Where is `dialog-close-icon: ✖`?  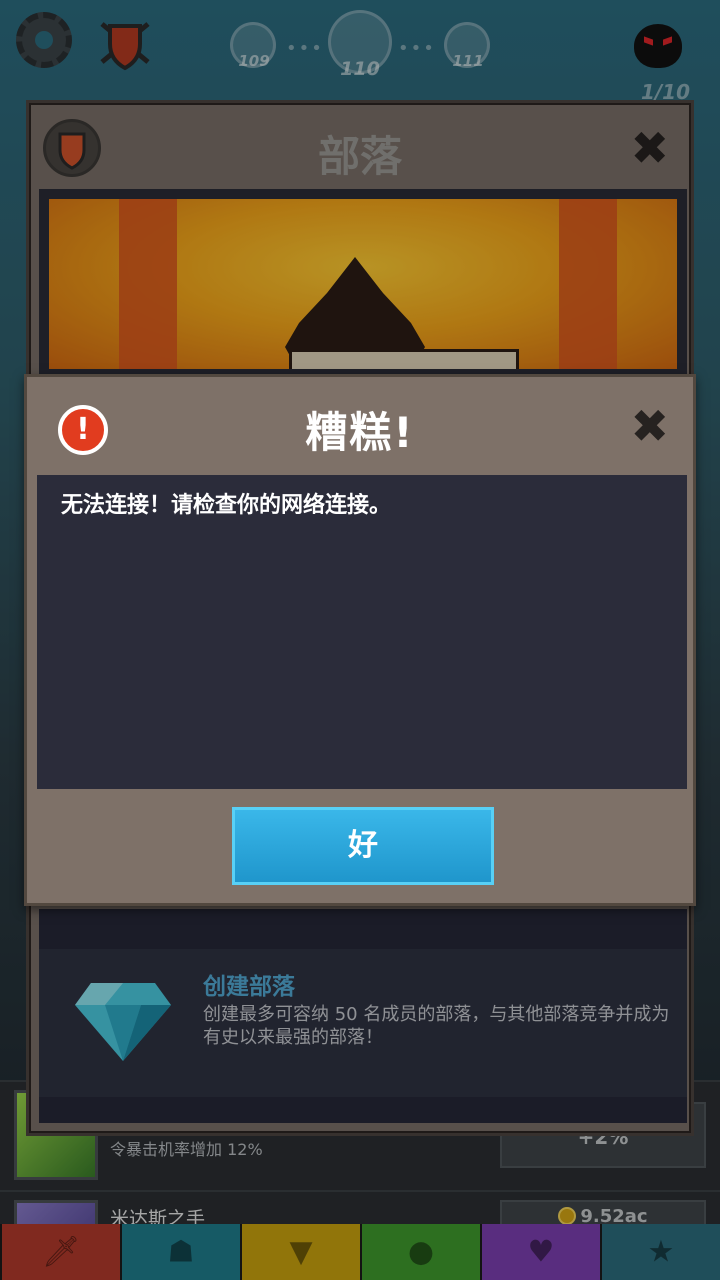
dialog-close-icon: ✖ is located at coordinates (649, 426).